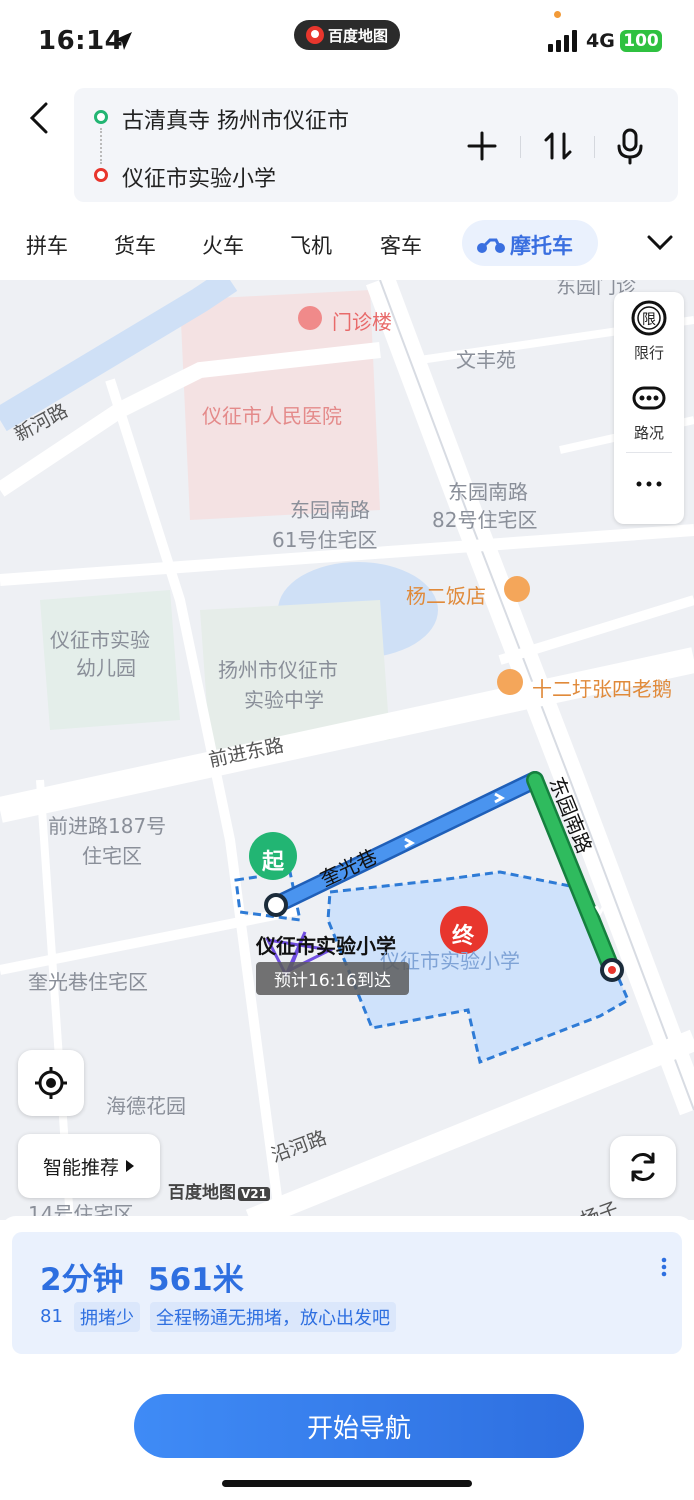 Image resolution: width=694 pixels, height=1500 pixels. I want to click on watermark-text: 百度地图, so click(202, 1193).